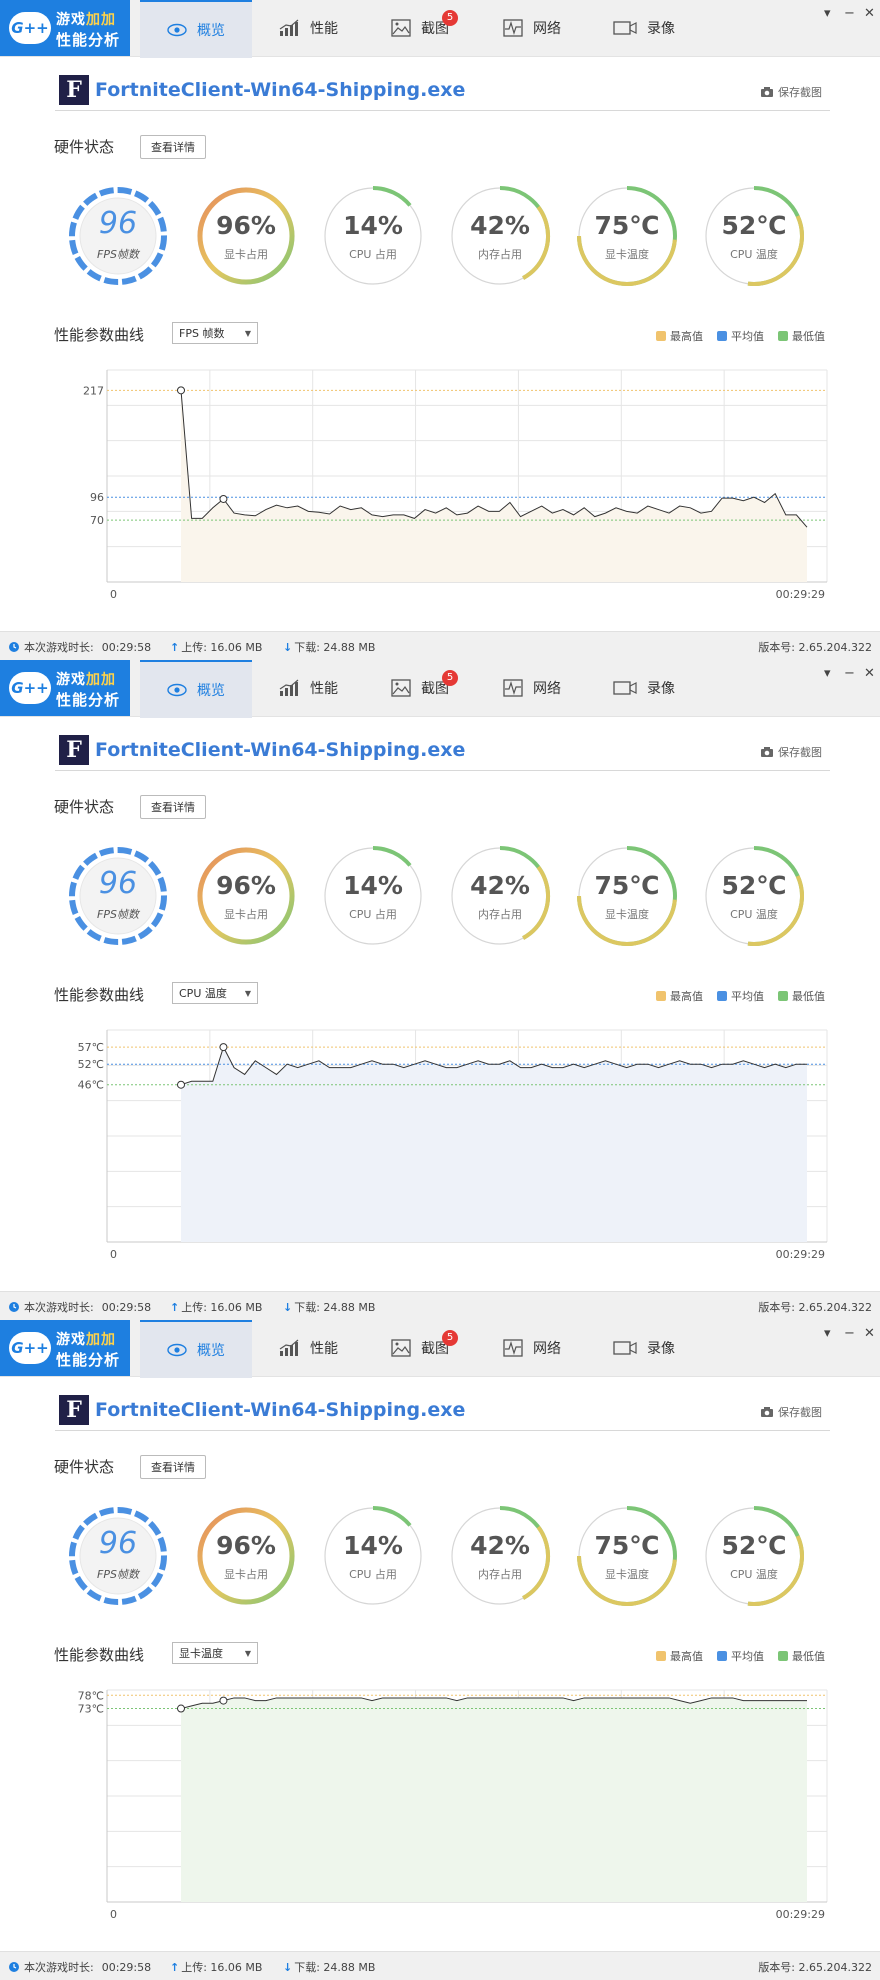 This screenshot has width=880, height=1980. What do you see at coordinates (500, 914) in the screenshot?
I see `gauge-label: 内存占用` at bounding box center [500, 914].